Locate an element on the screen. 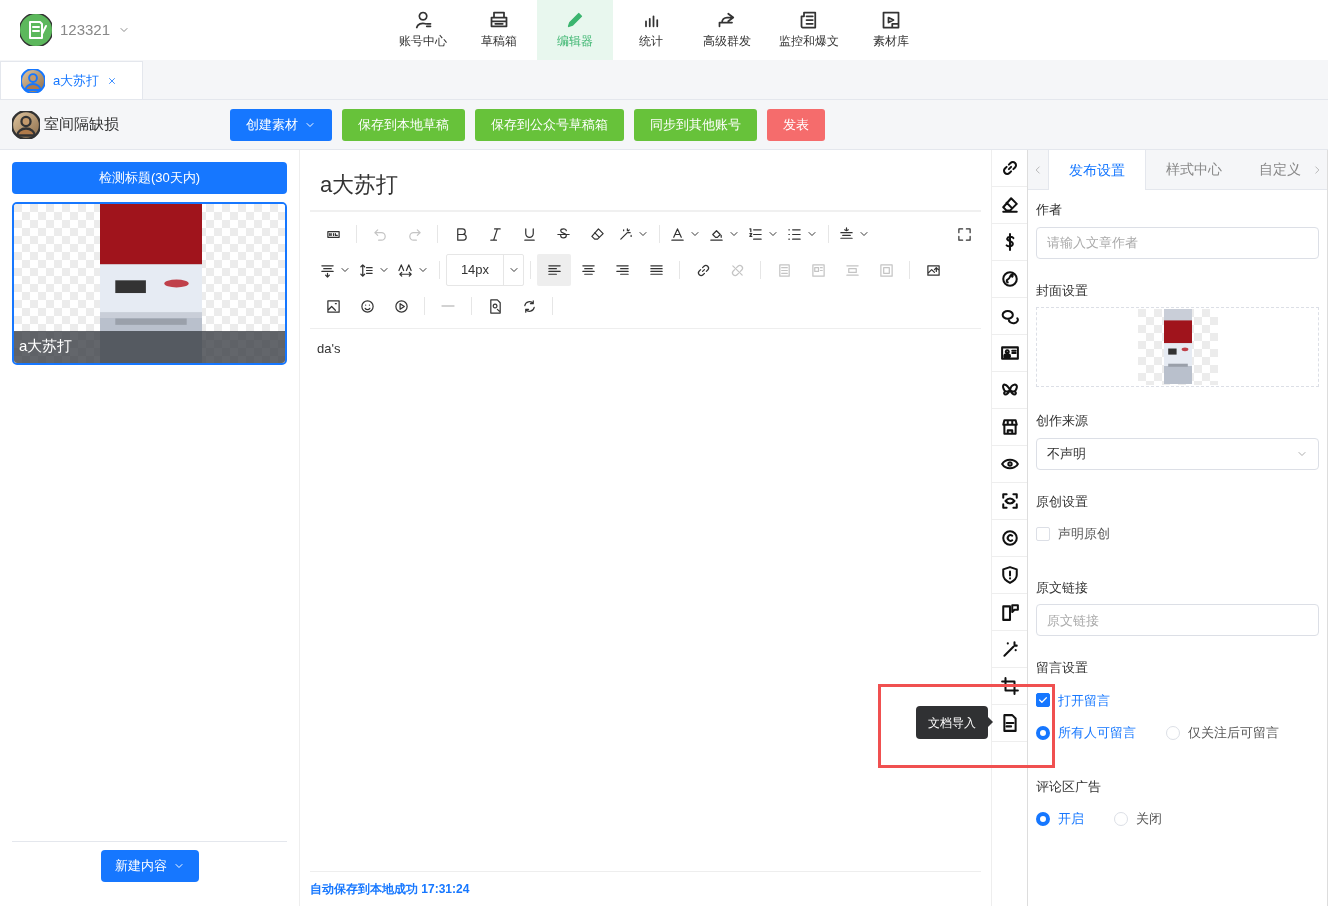 This screenshot has height=906, width=1328. account-name: 123321 is located at coordinates (85, 29).